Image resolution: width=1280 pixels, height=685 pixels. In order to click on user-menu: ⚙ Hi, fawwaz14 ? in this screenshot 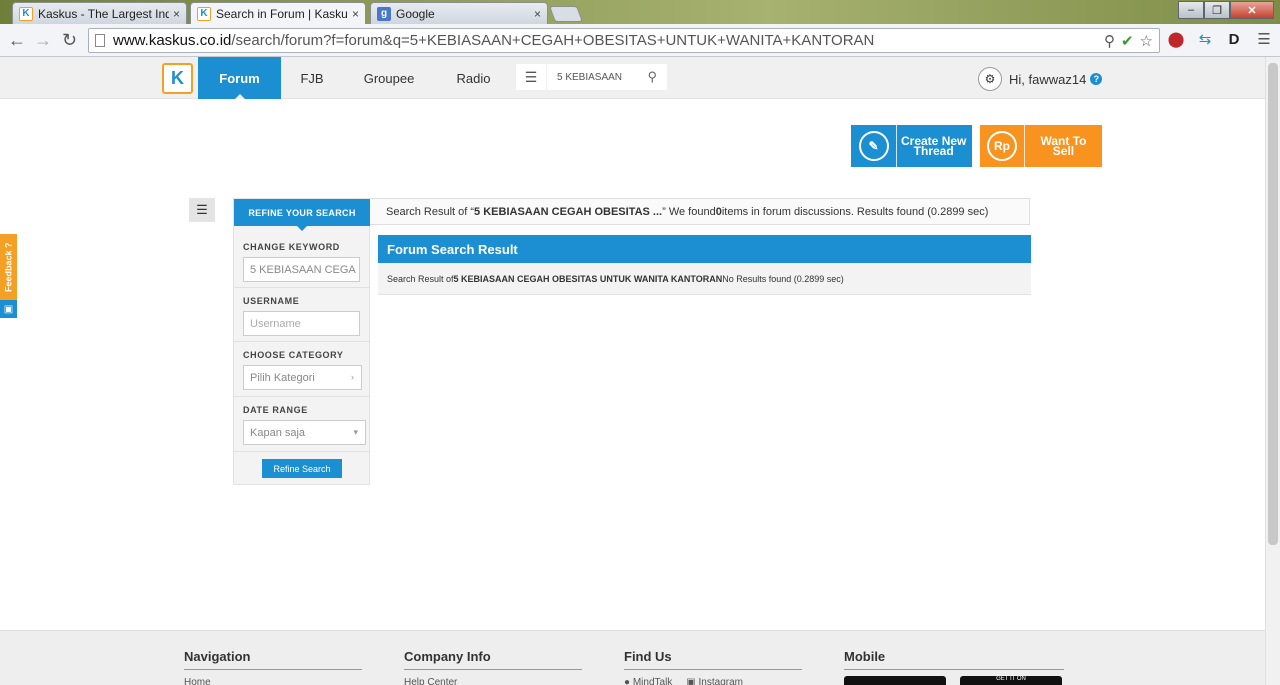, I will do `click(1040, 79)`.